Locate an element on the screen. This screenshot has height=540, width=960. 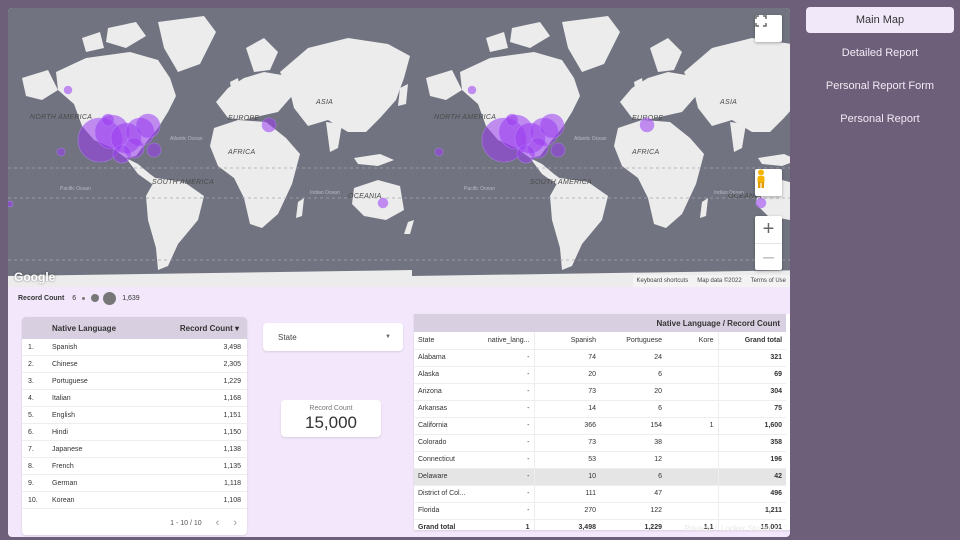
scorecard-label: Record Count is located at coordinates (331, 408).